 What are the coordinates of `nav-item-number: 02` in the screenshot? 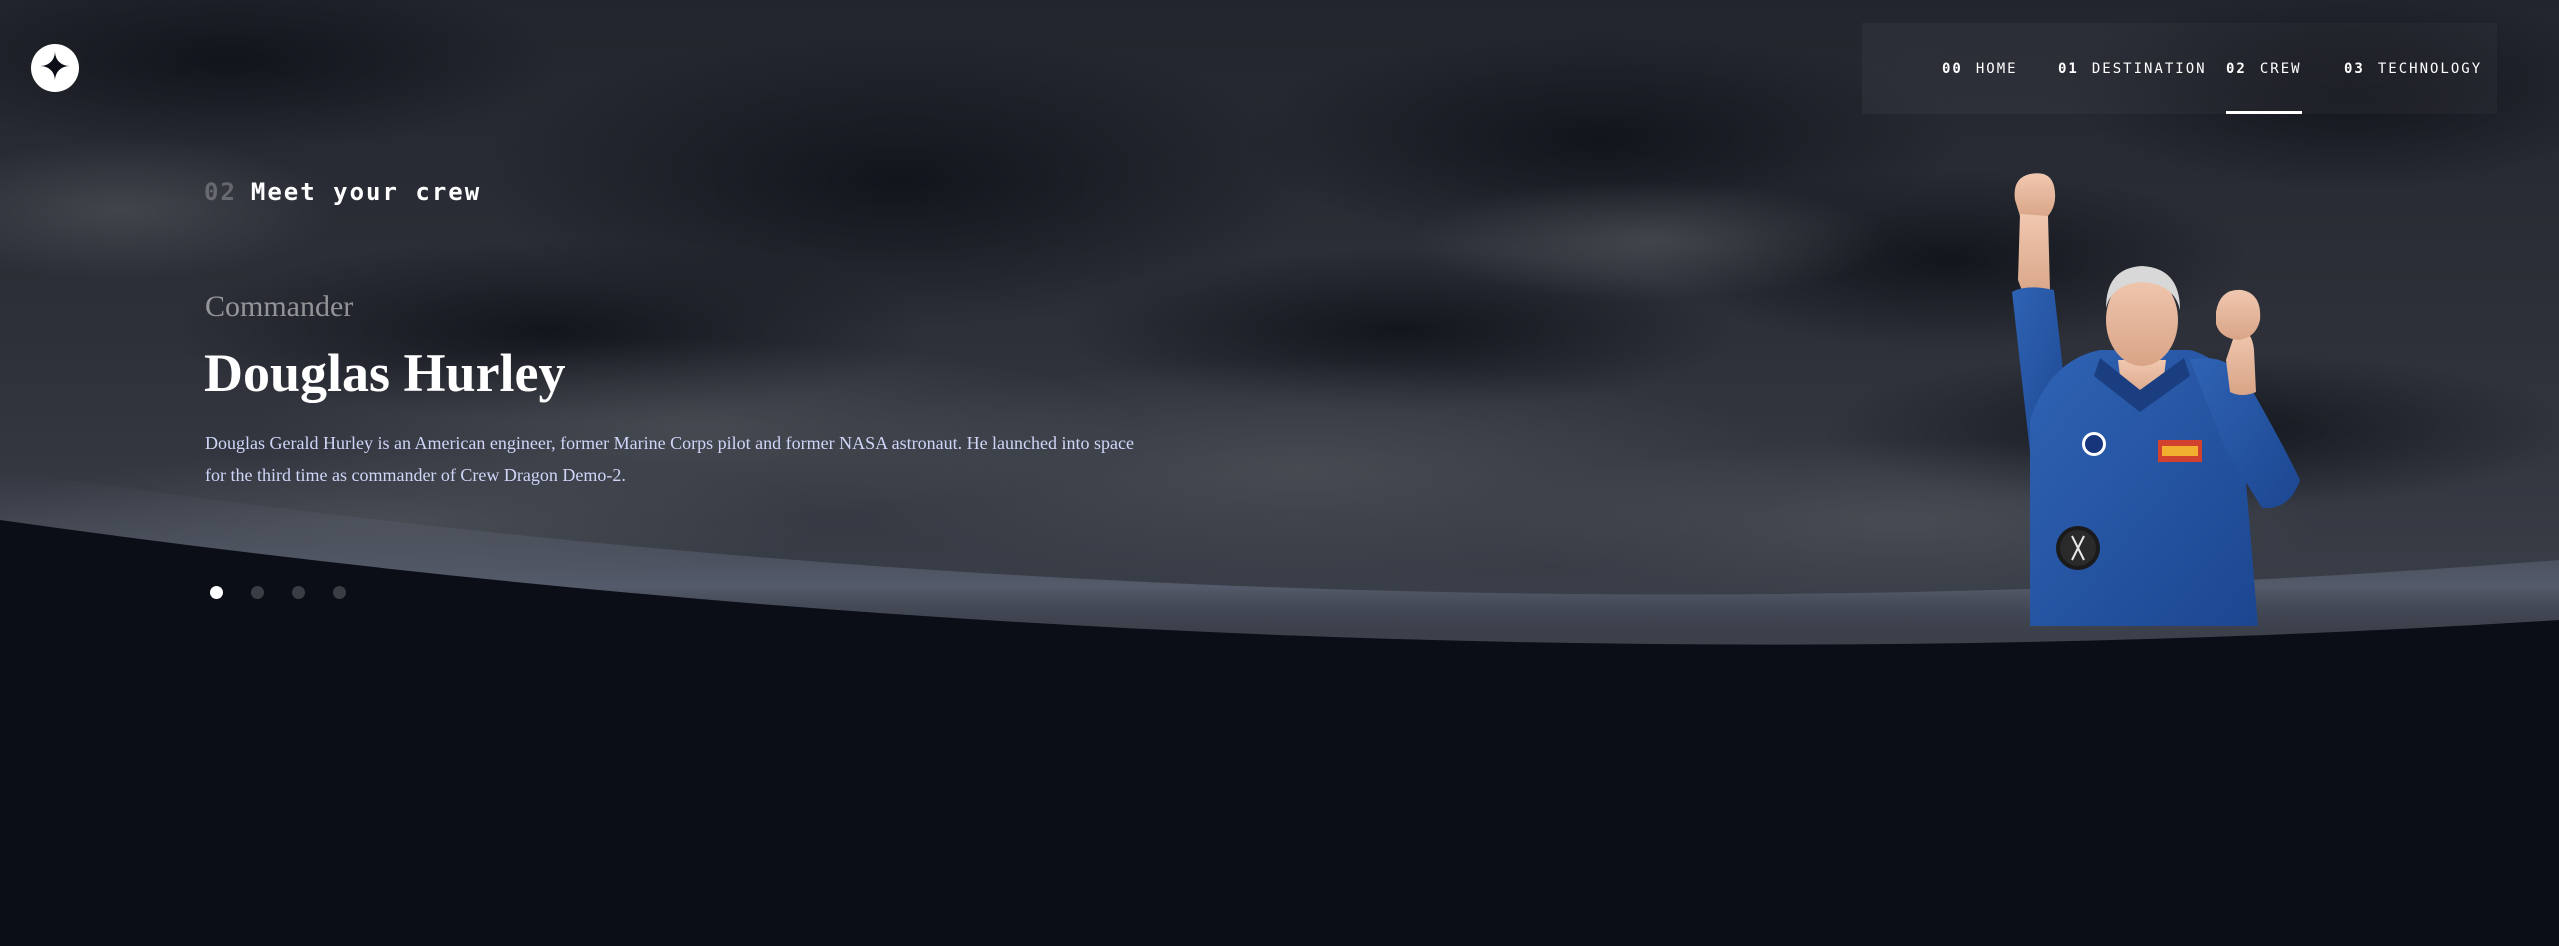 It's located at (2236, 68).